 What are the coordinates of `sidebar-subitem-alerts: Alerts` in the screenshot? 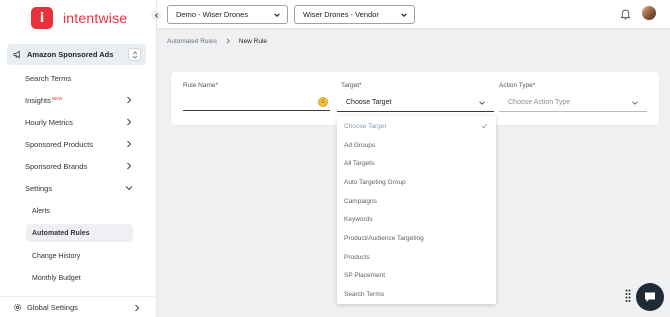 It's located at (79, 211).